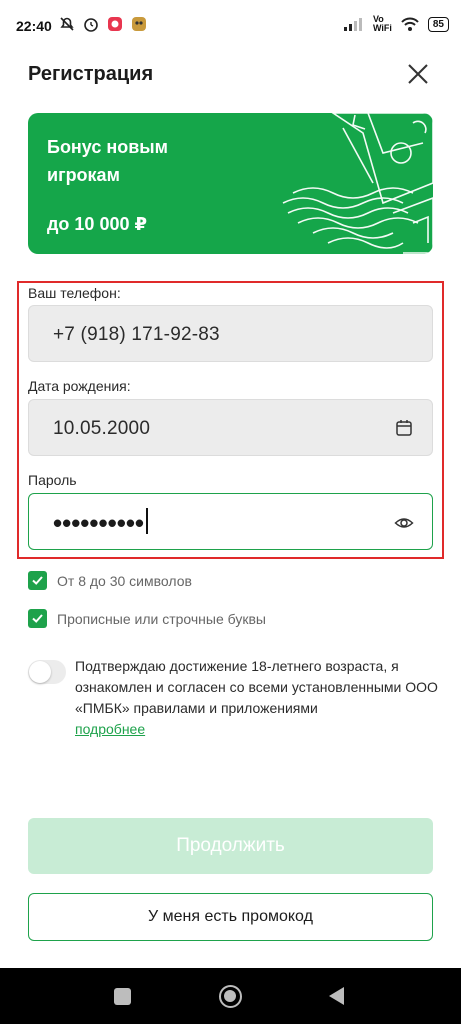 The image size is (461, 1024). Describe the element at coordinates (230, 846) in the screenshot. I see `continue-button: Продолжить` at that location.